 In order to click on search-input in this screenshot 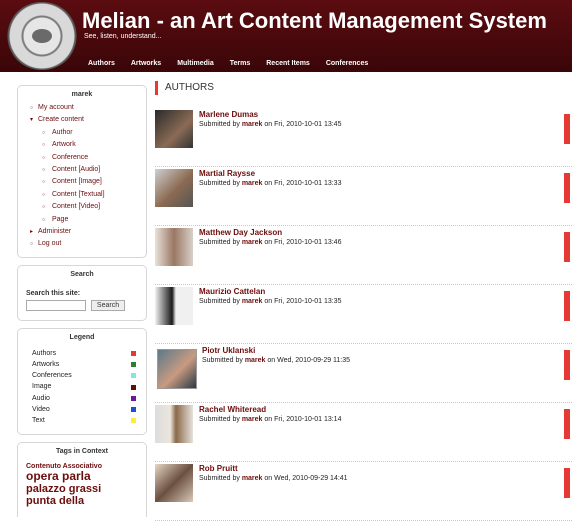, I will do `click(56, 305)`.